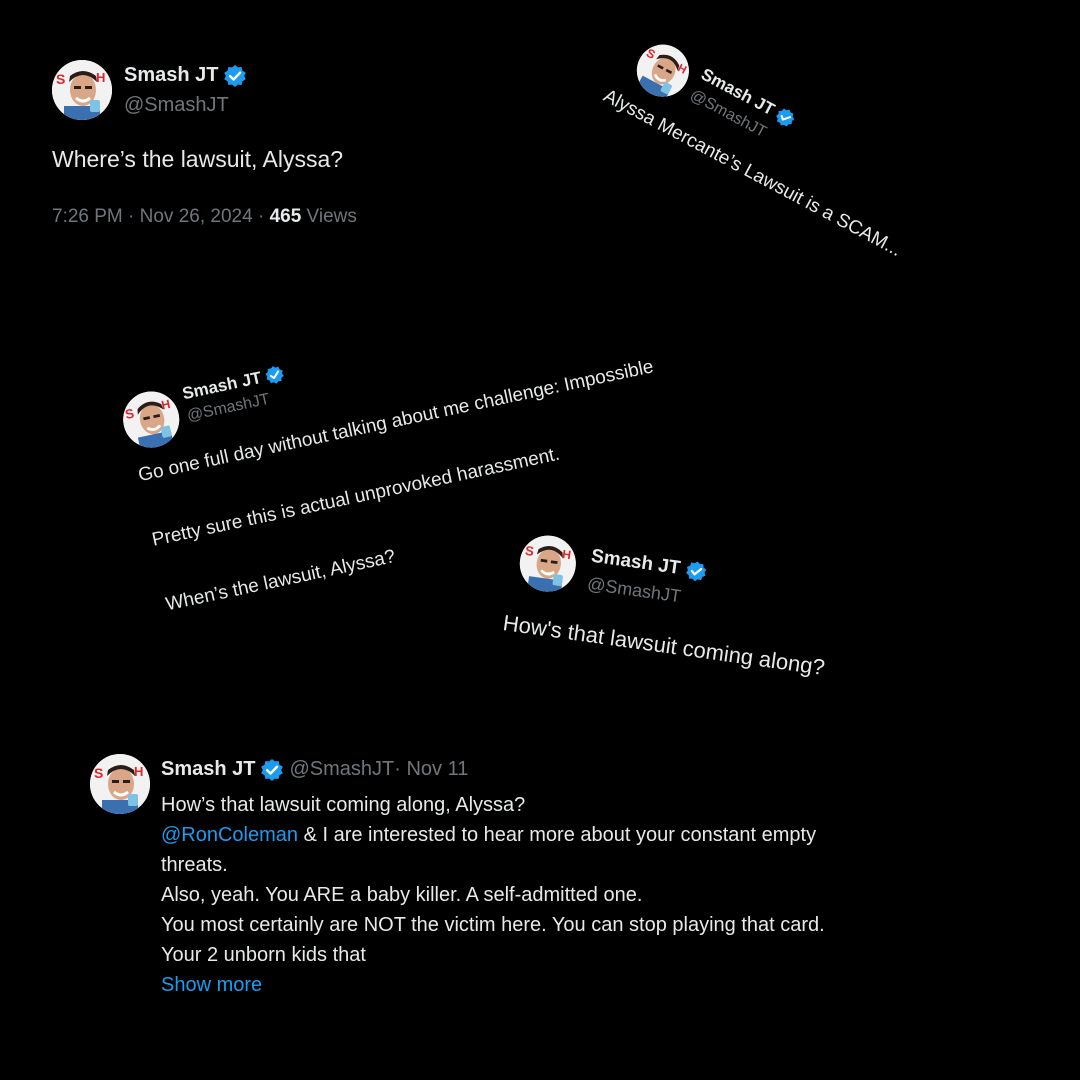 The height and width of the screenshot is (1080, 1080). Describe the element at coordinates (194, 865) in the screenshot. I see `tweet-text-line-3: threats.` at that location.